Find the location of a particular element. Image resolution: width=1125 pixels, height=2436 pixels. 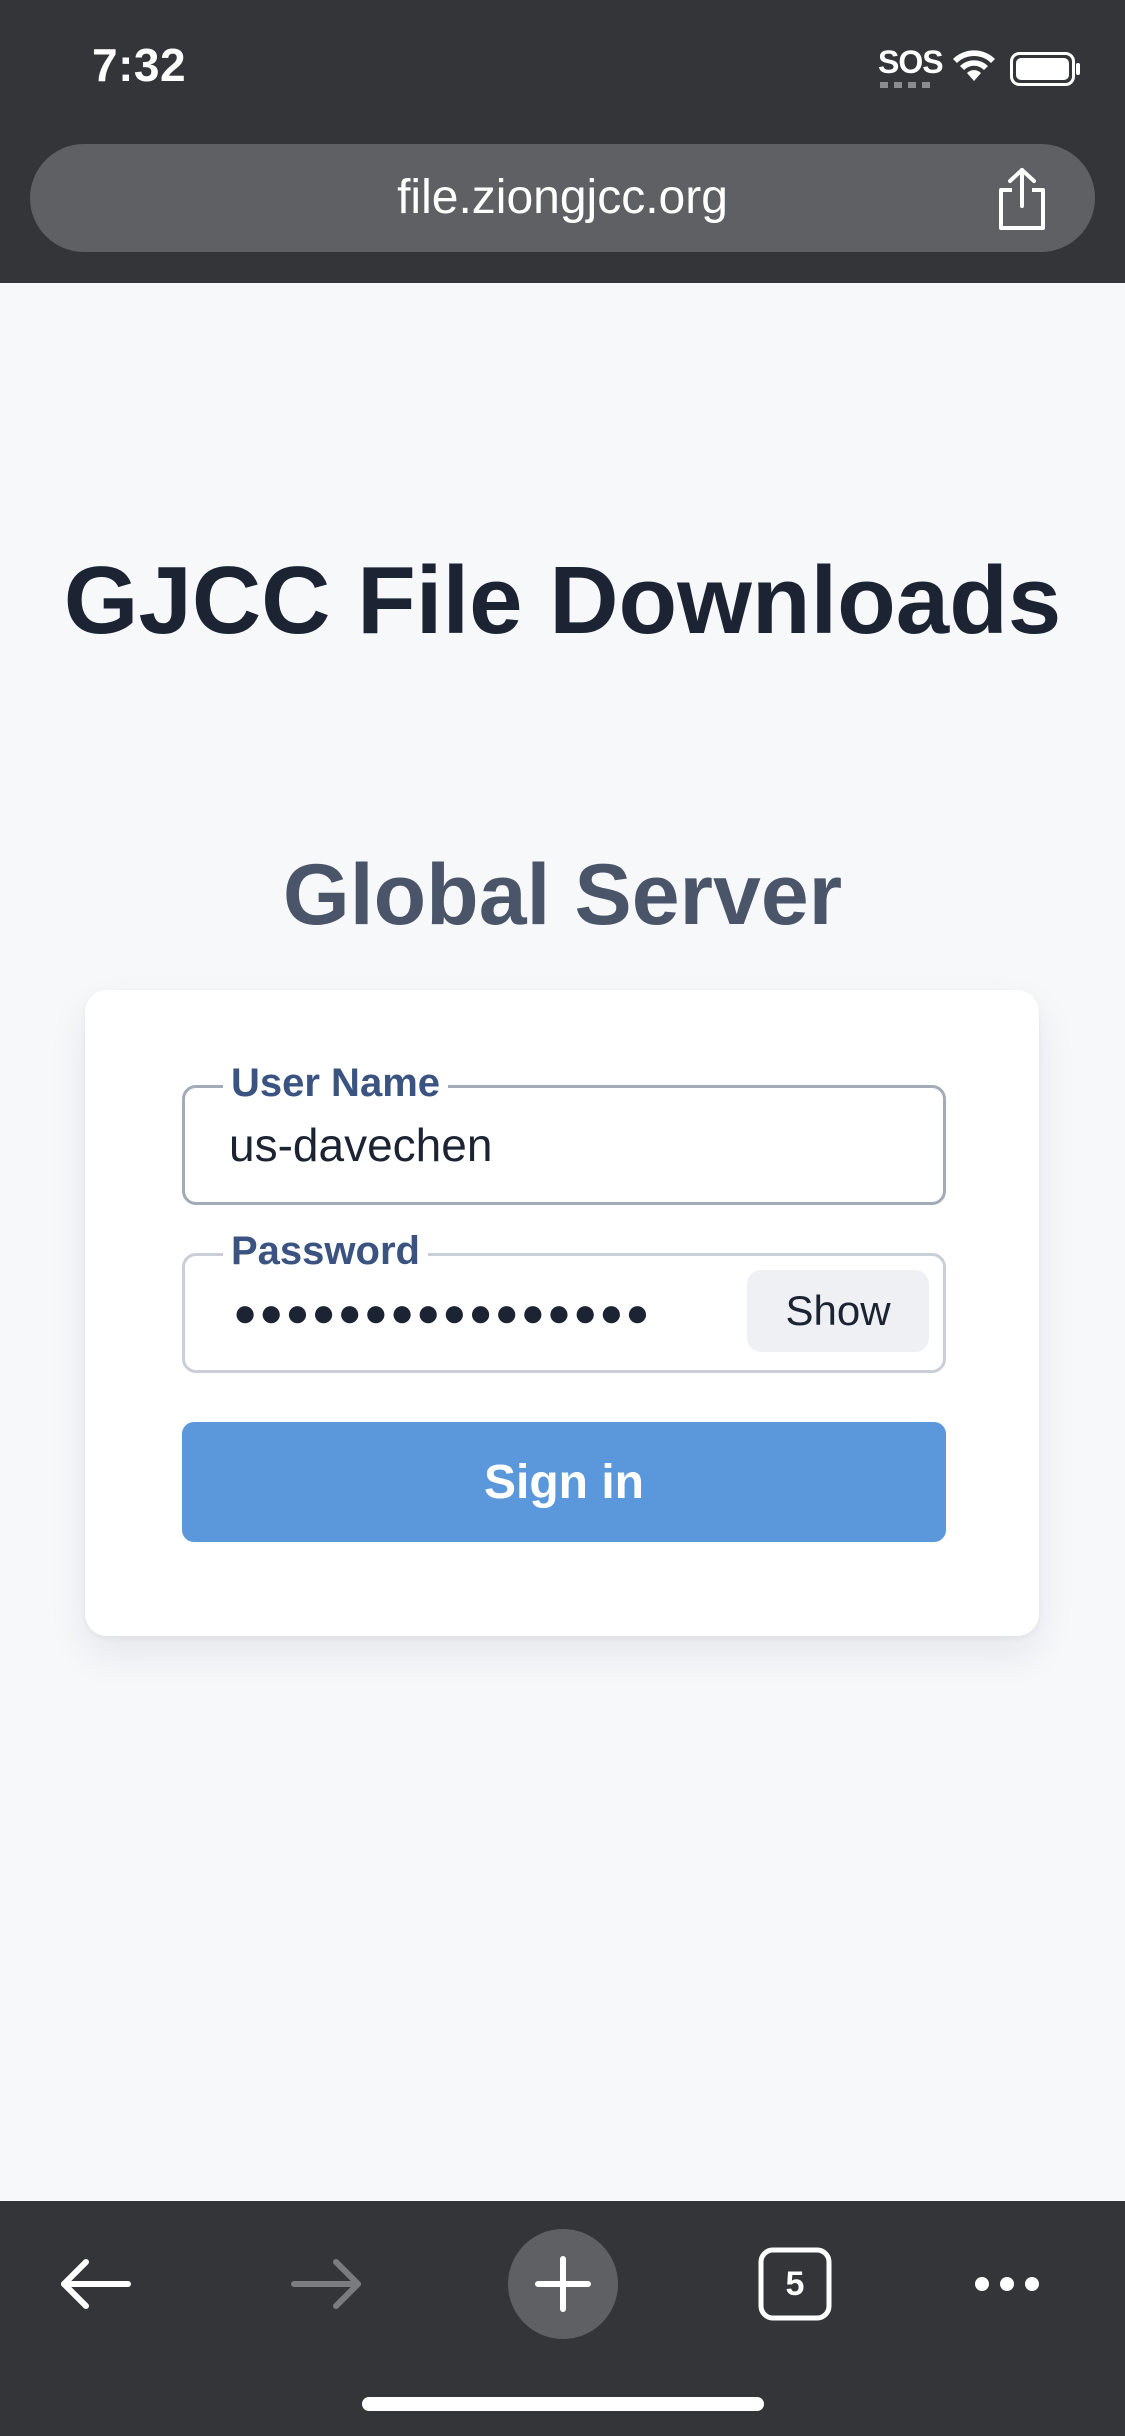

home-indicator is located at coordinates (563, 2404).